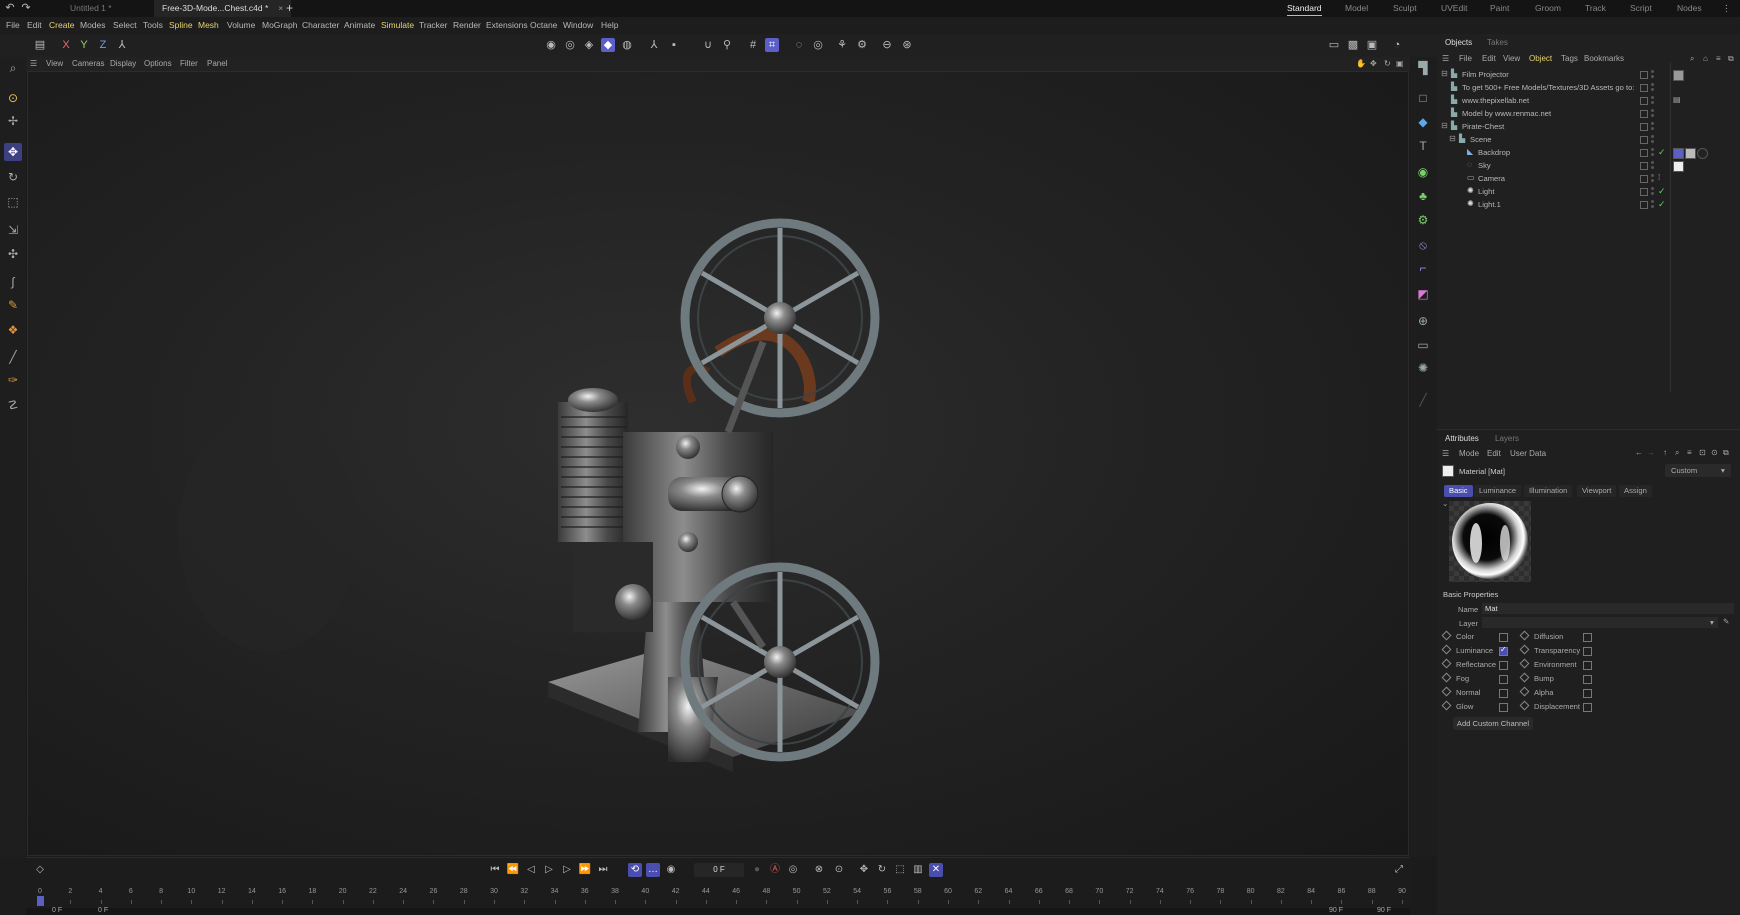 This screenshot has height=915, width=1740. What do you see at coordinates (1503, 679) in the screenshot?
I see `channel-fog-checkbox` at bounding box center [1503, 679].